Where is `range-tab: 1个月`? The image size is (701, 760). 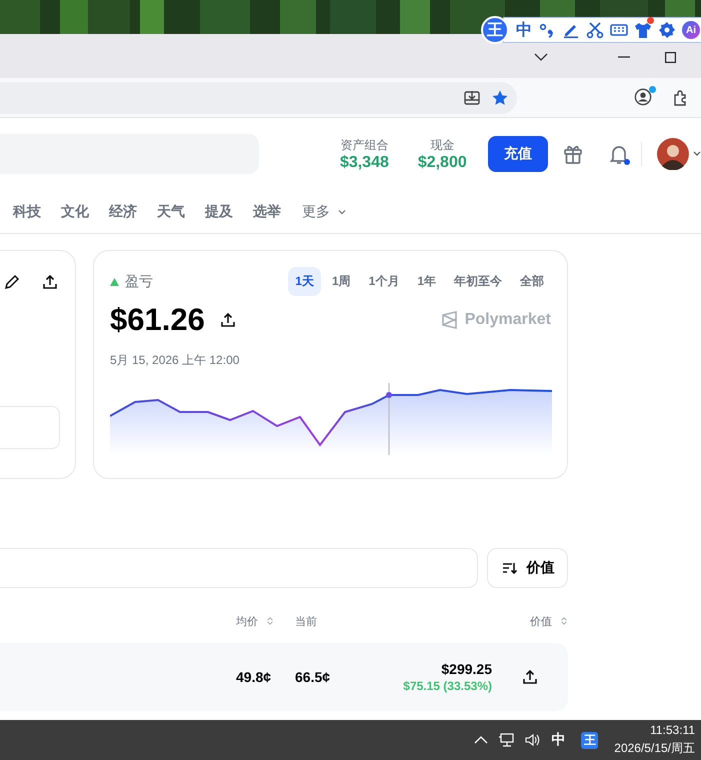 range-tab: 1个月 is located at coordinates (384, 281).